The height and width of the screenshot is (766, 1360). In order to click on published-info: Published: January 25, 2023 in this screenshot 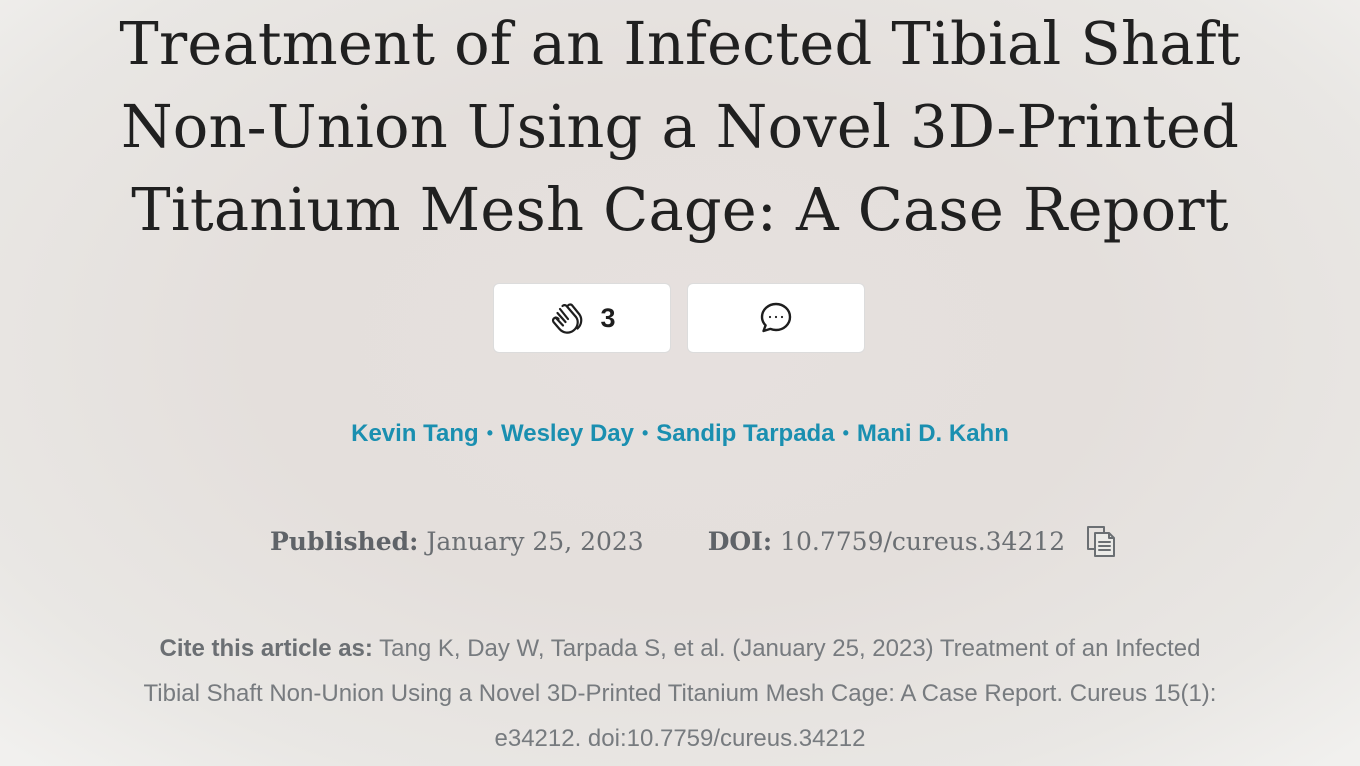, I will do `click(457, 541)`.